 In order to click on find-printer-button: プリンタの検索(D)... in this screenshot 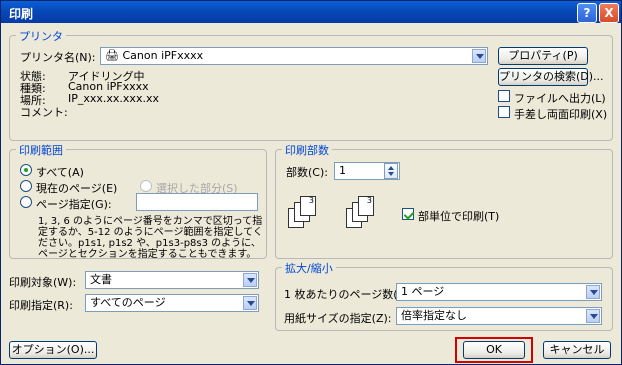, I will do `click(551, 77)`.